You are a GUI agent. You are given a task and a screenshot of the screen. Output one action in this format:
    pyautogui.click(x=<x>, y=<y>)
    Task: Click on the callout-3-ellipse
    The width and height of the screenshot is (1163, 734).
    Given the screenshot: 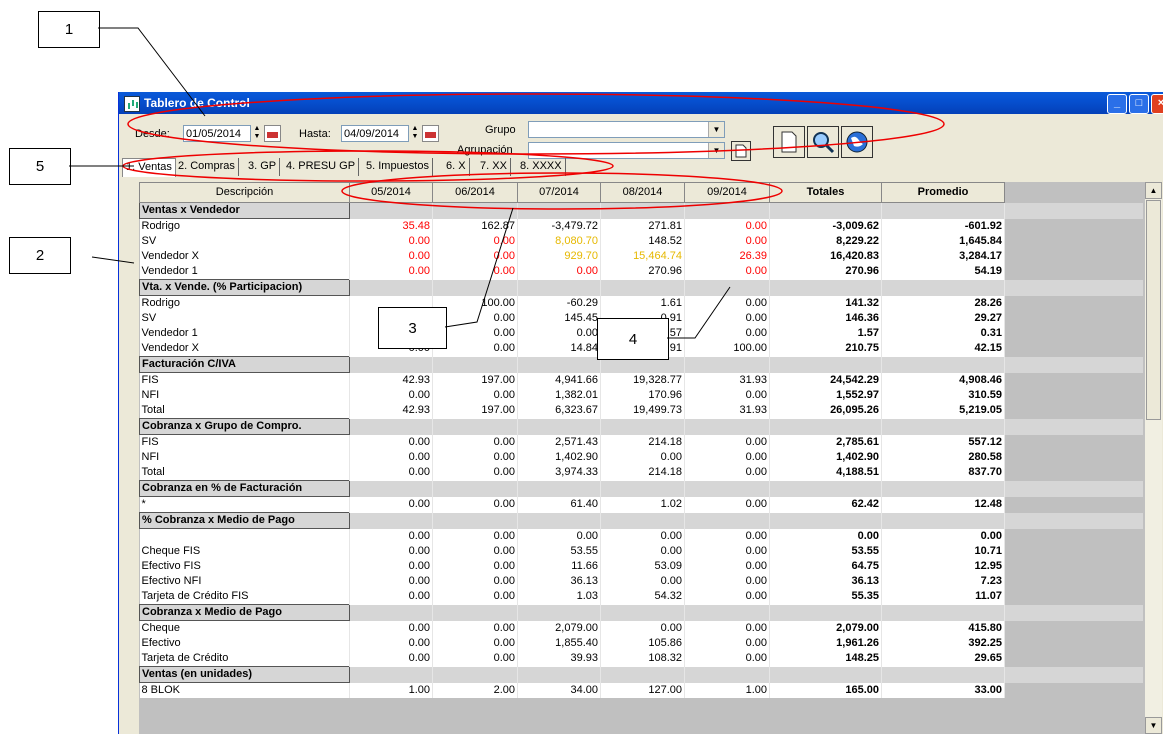 What is the action you would take?
    pyautogui.click(x=562, y=191)
    